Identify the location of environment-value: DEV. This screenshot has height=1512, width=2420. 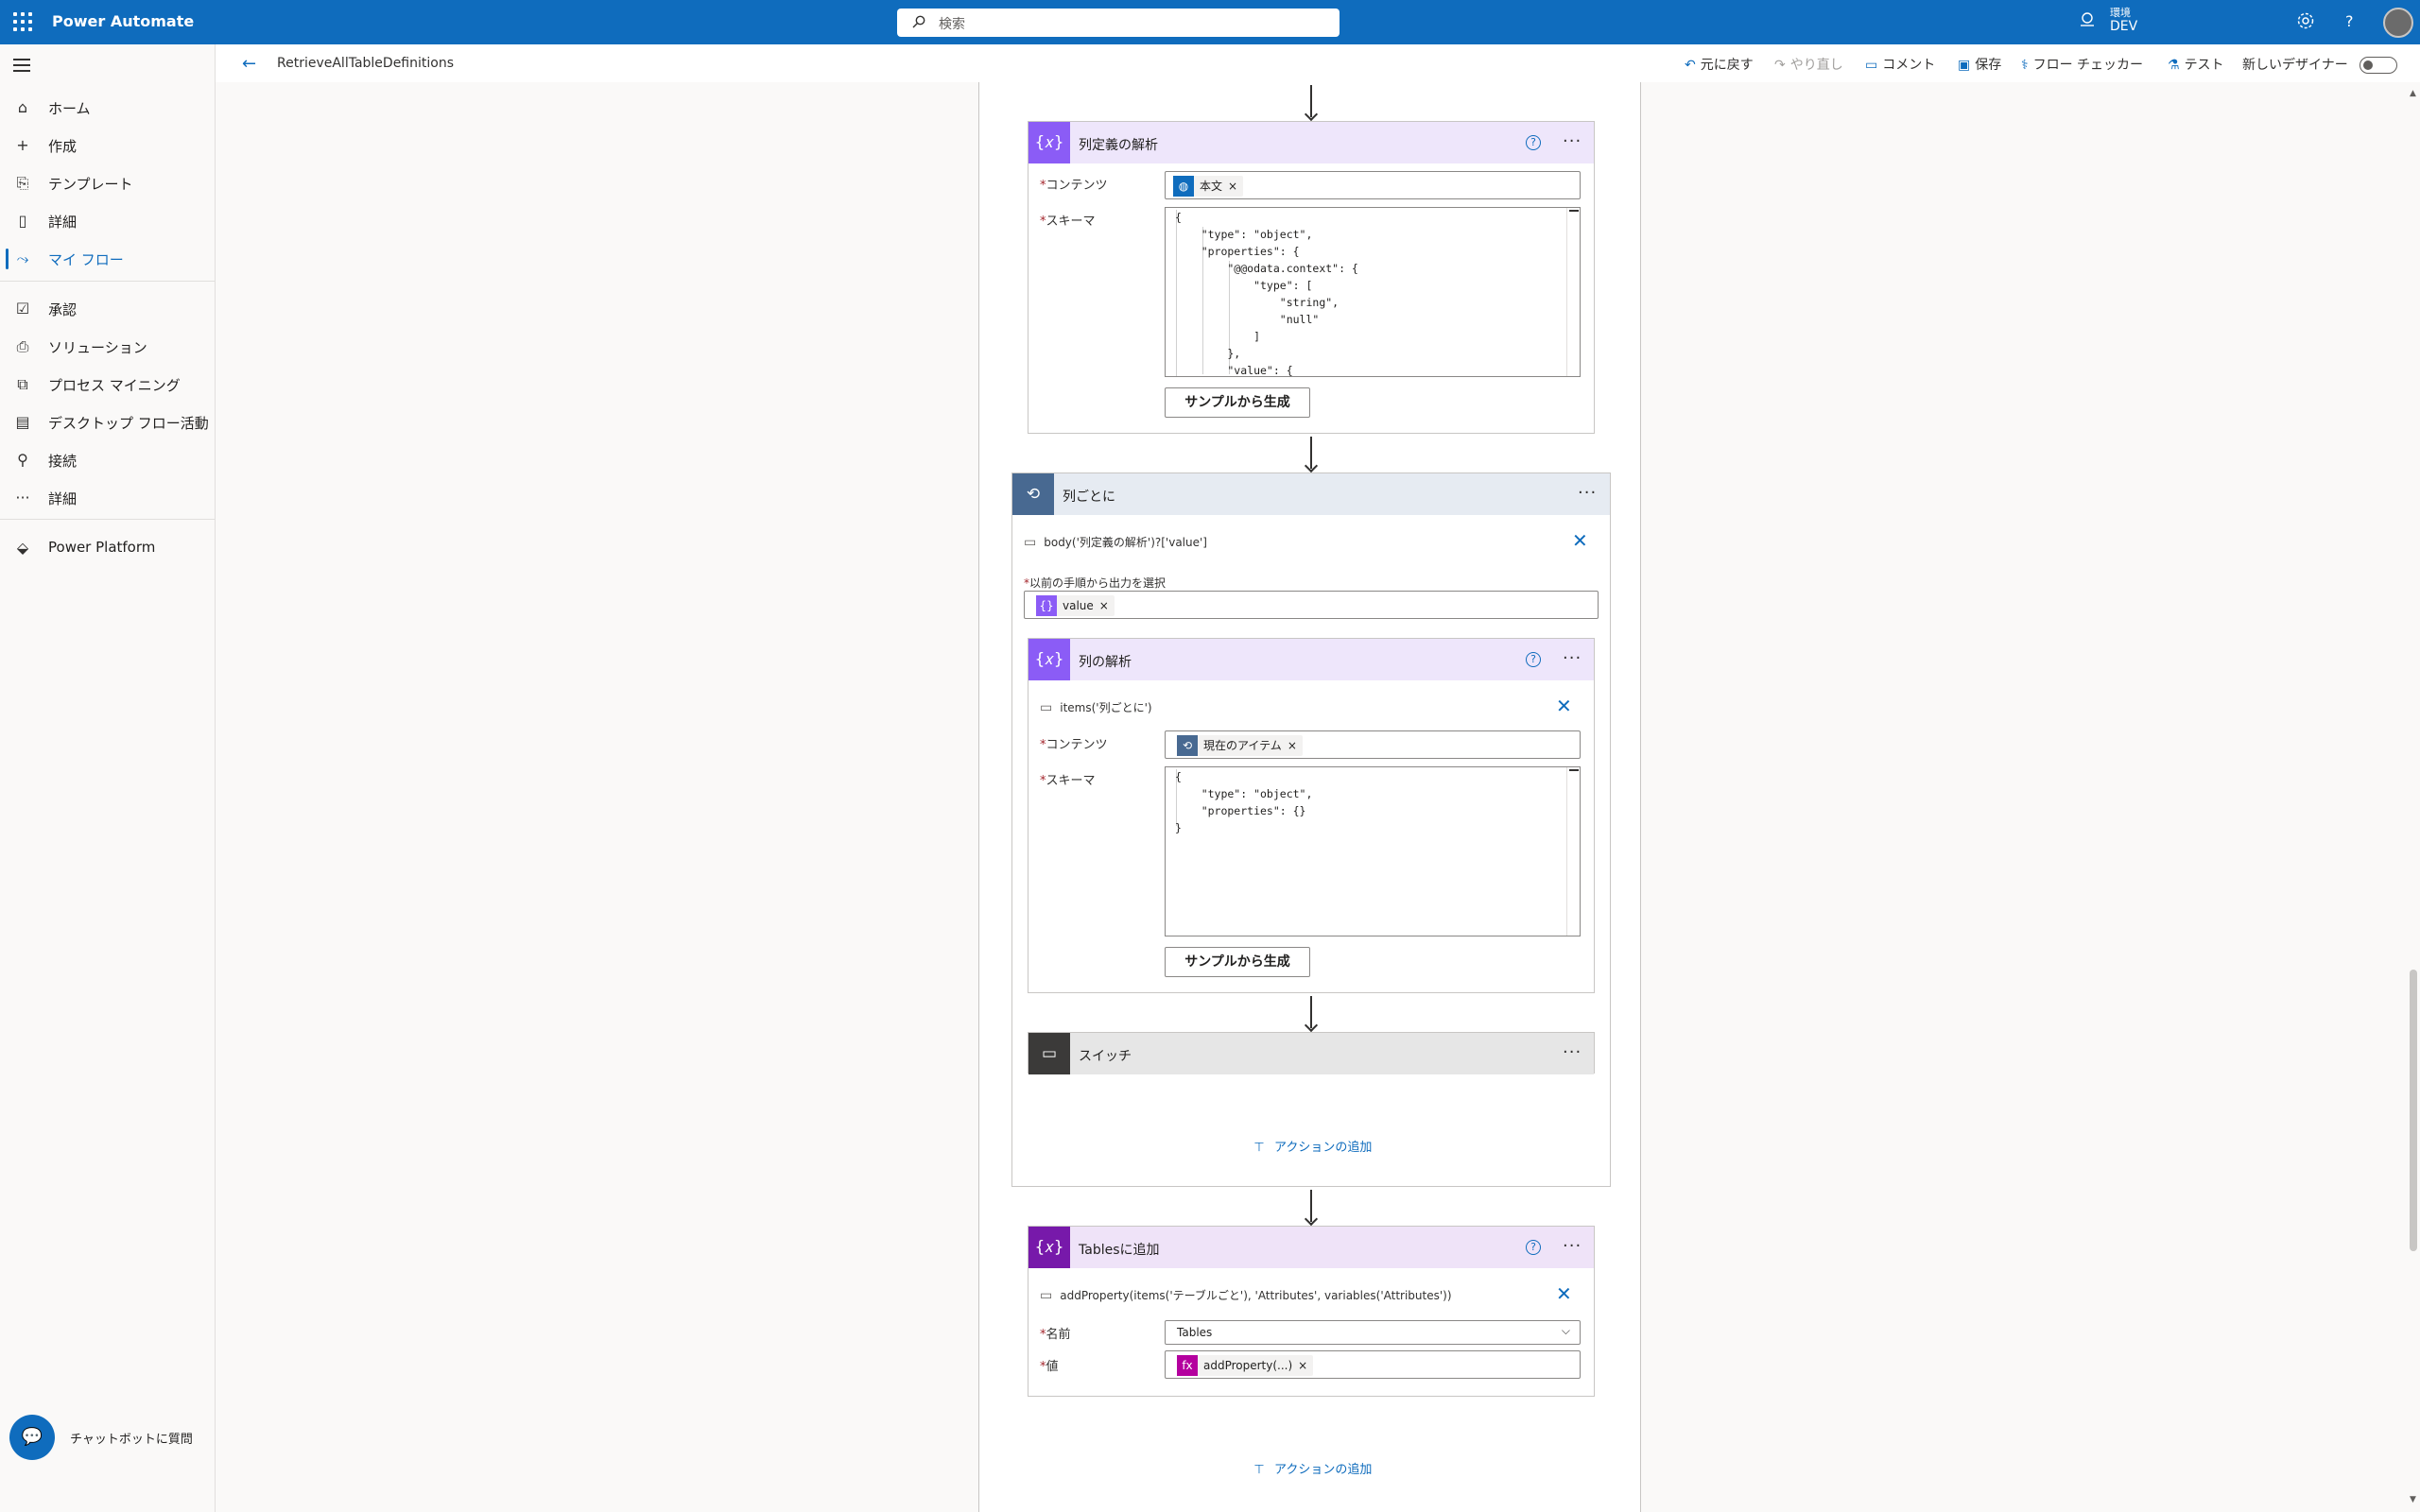
(2124, 26).